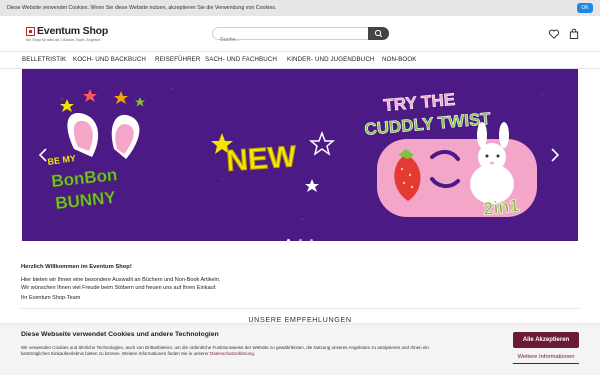 Image resolution: width=600 pixels, height=375 pixels. I want to click on search-input, so click(288, 40).